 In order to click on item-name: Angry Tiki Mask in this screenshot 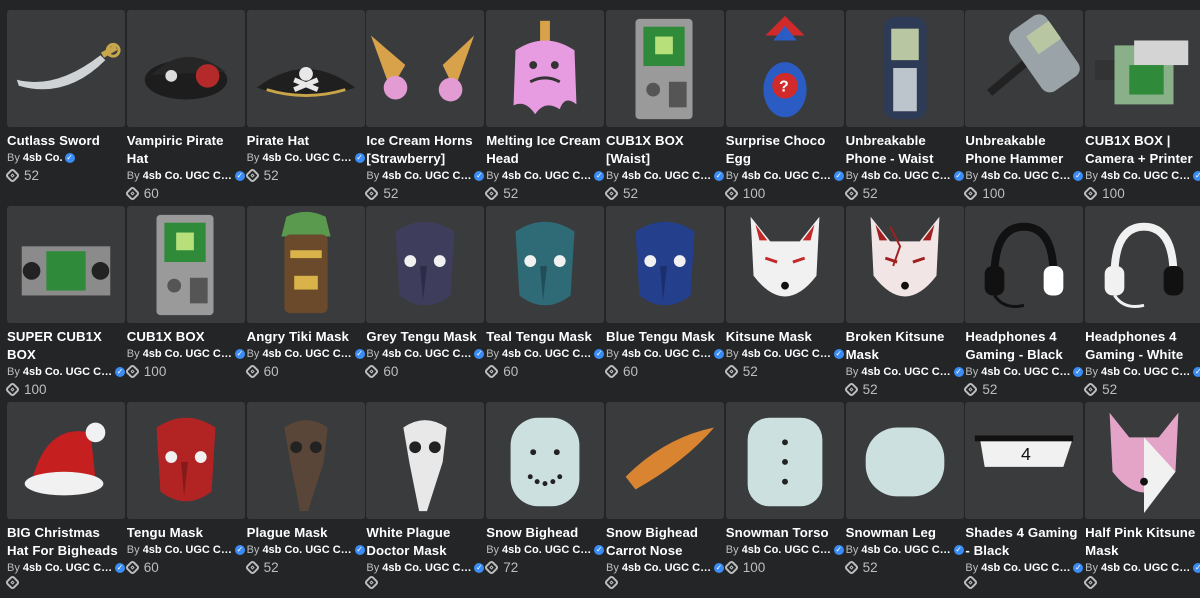, I will do `click(306, 337)`.